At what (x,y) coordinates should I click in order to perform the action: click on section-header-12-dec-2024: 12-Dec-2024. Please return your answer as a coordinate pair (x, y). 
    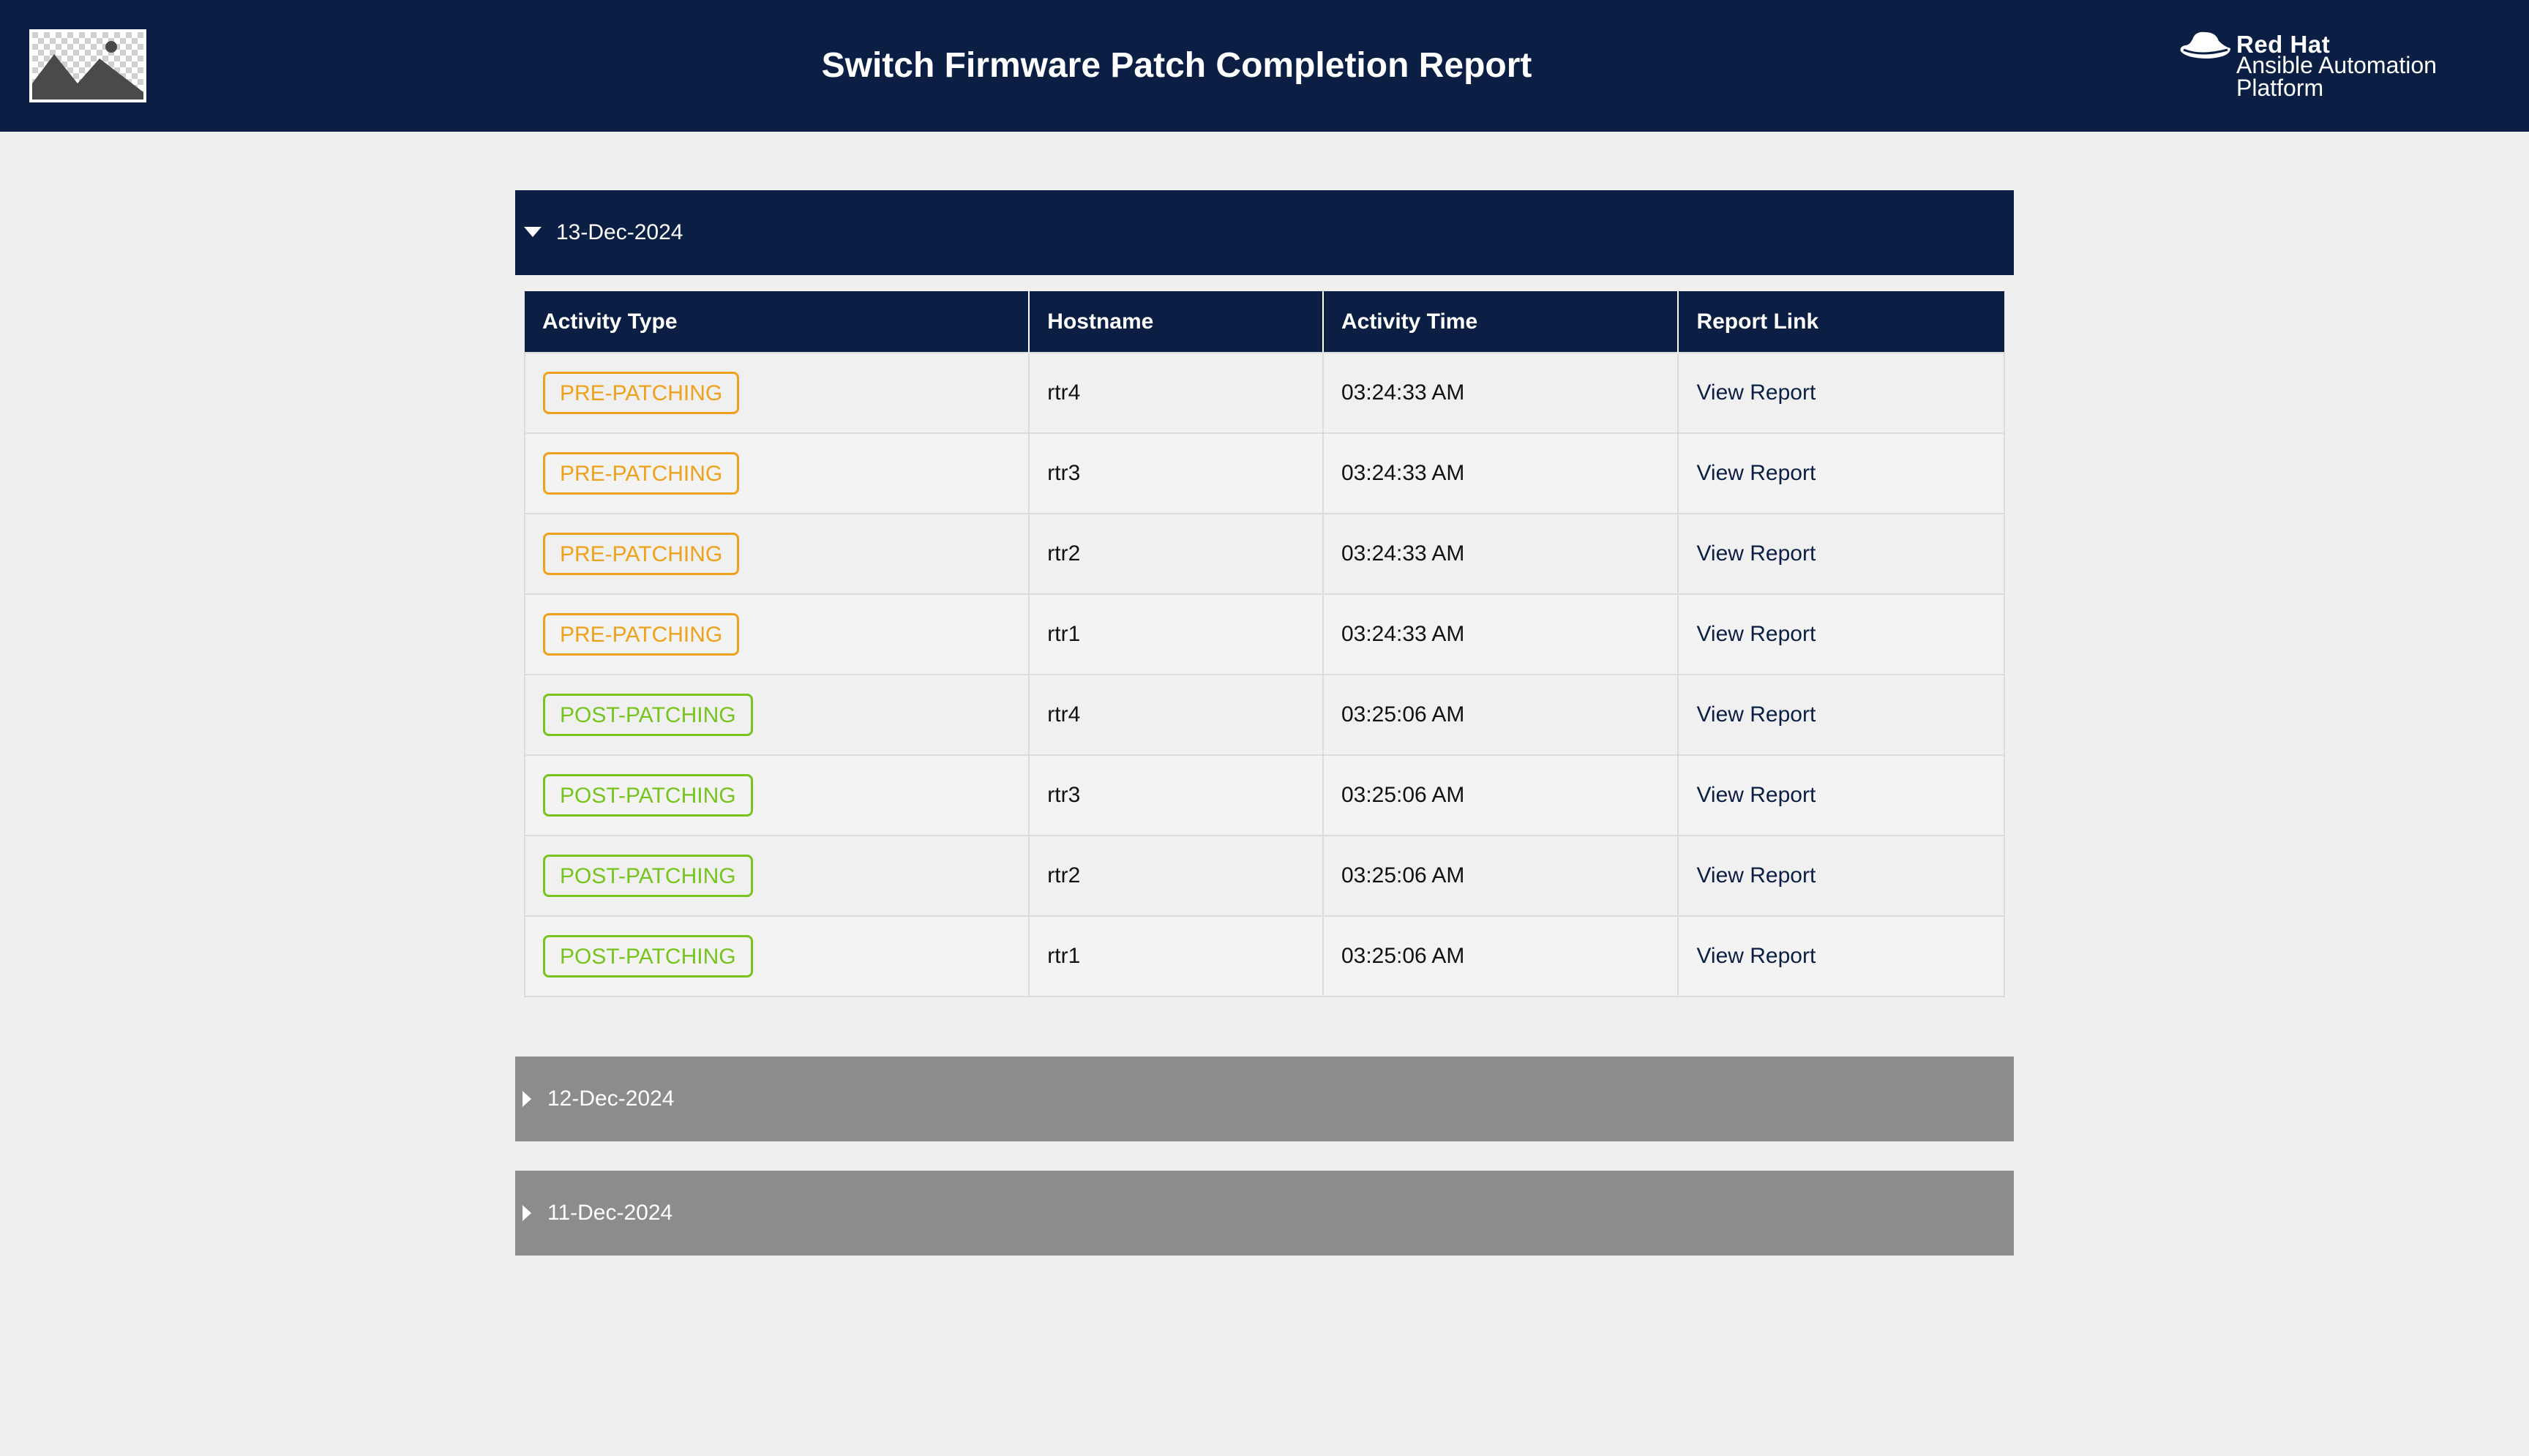
    Looking at the image, I should click on (1264, 1099).